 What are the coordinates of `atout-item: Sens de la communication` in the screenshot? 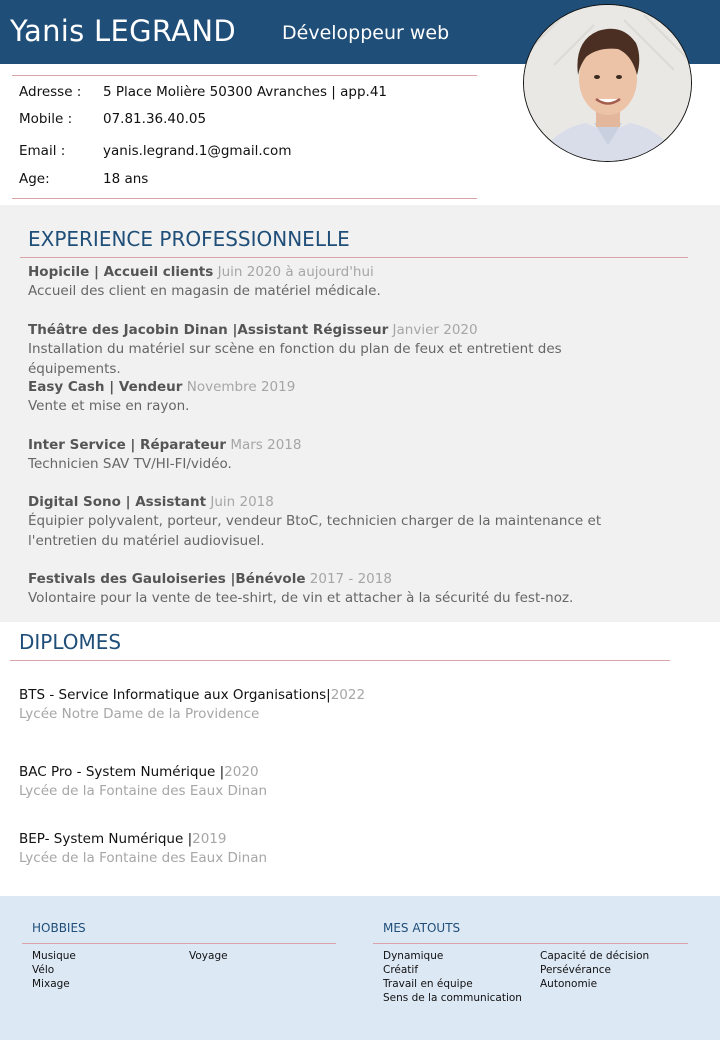 It's located at (452, 998).